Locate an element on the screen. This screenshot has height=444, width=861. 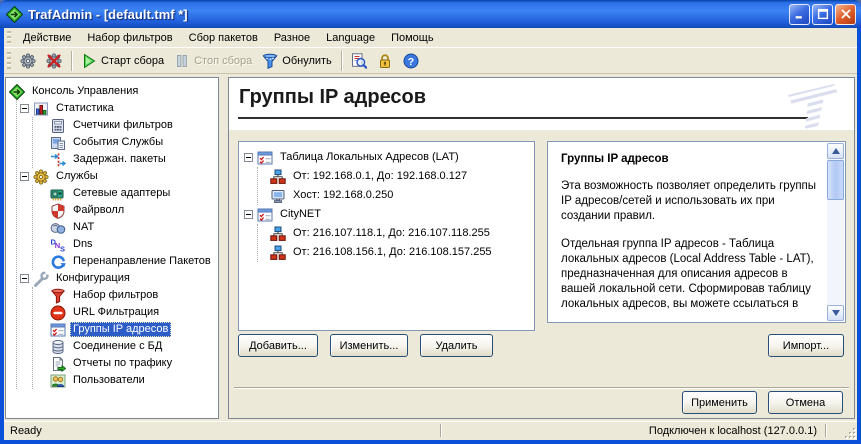
sidebar-item: Файрволл is located at coordinates (133, 210).